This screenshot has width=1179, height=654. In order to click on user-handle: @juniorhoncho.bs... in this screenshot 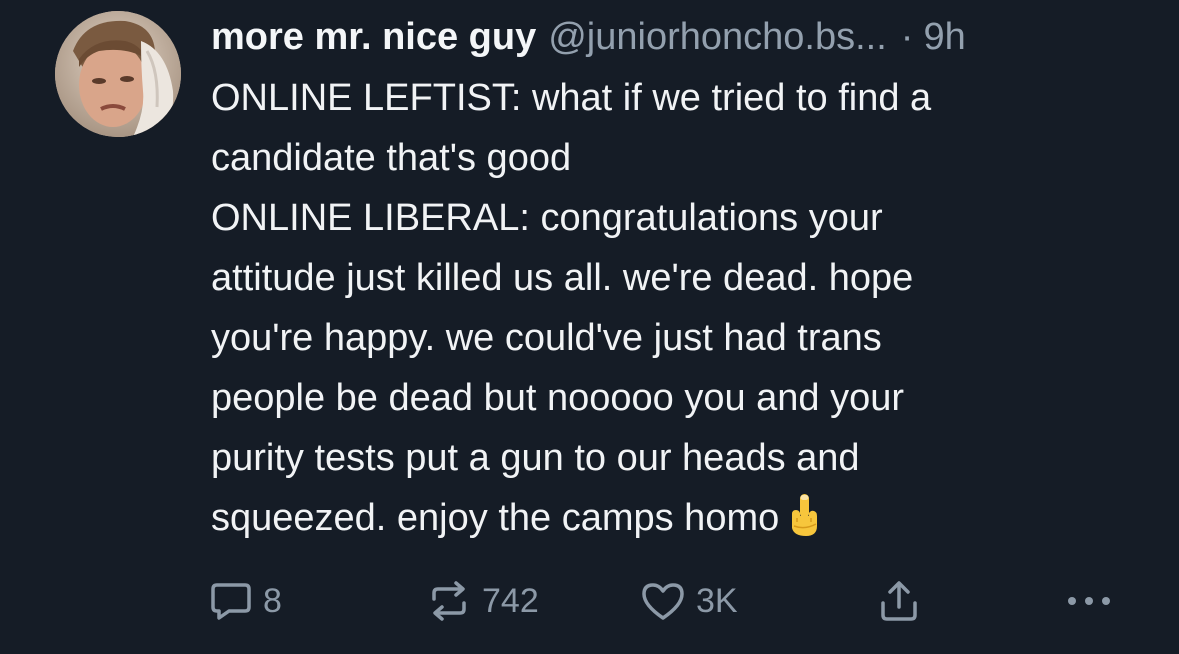, I will do `click(717, 37)`.